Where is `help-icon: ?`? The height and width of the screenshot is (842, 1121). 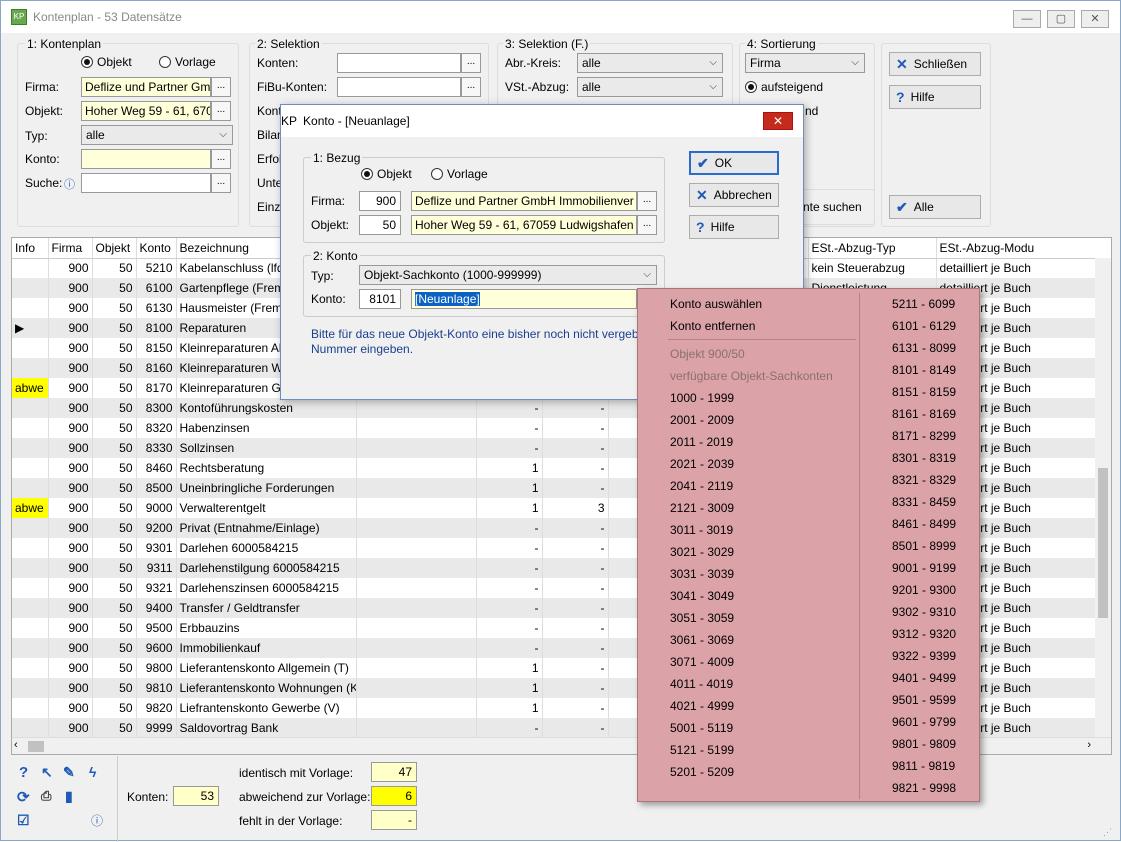 help-icon: ? is located at coordinates (23, 772).